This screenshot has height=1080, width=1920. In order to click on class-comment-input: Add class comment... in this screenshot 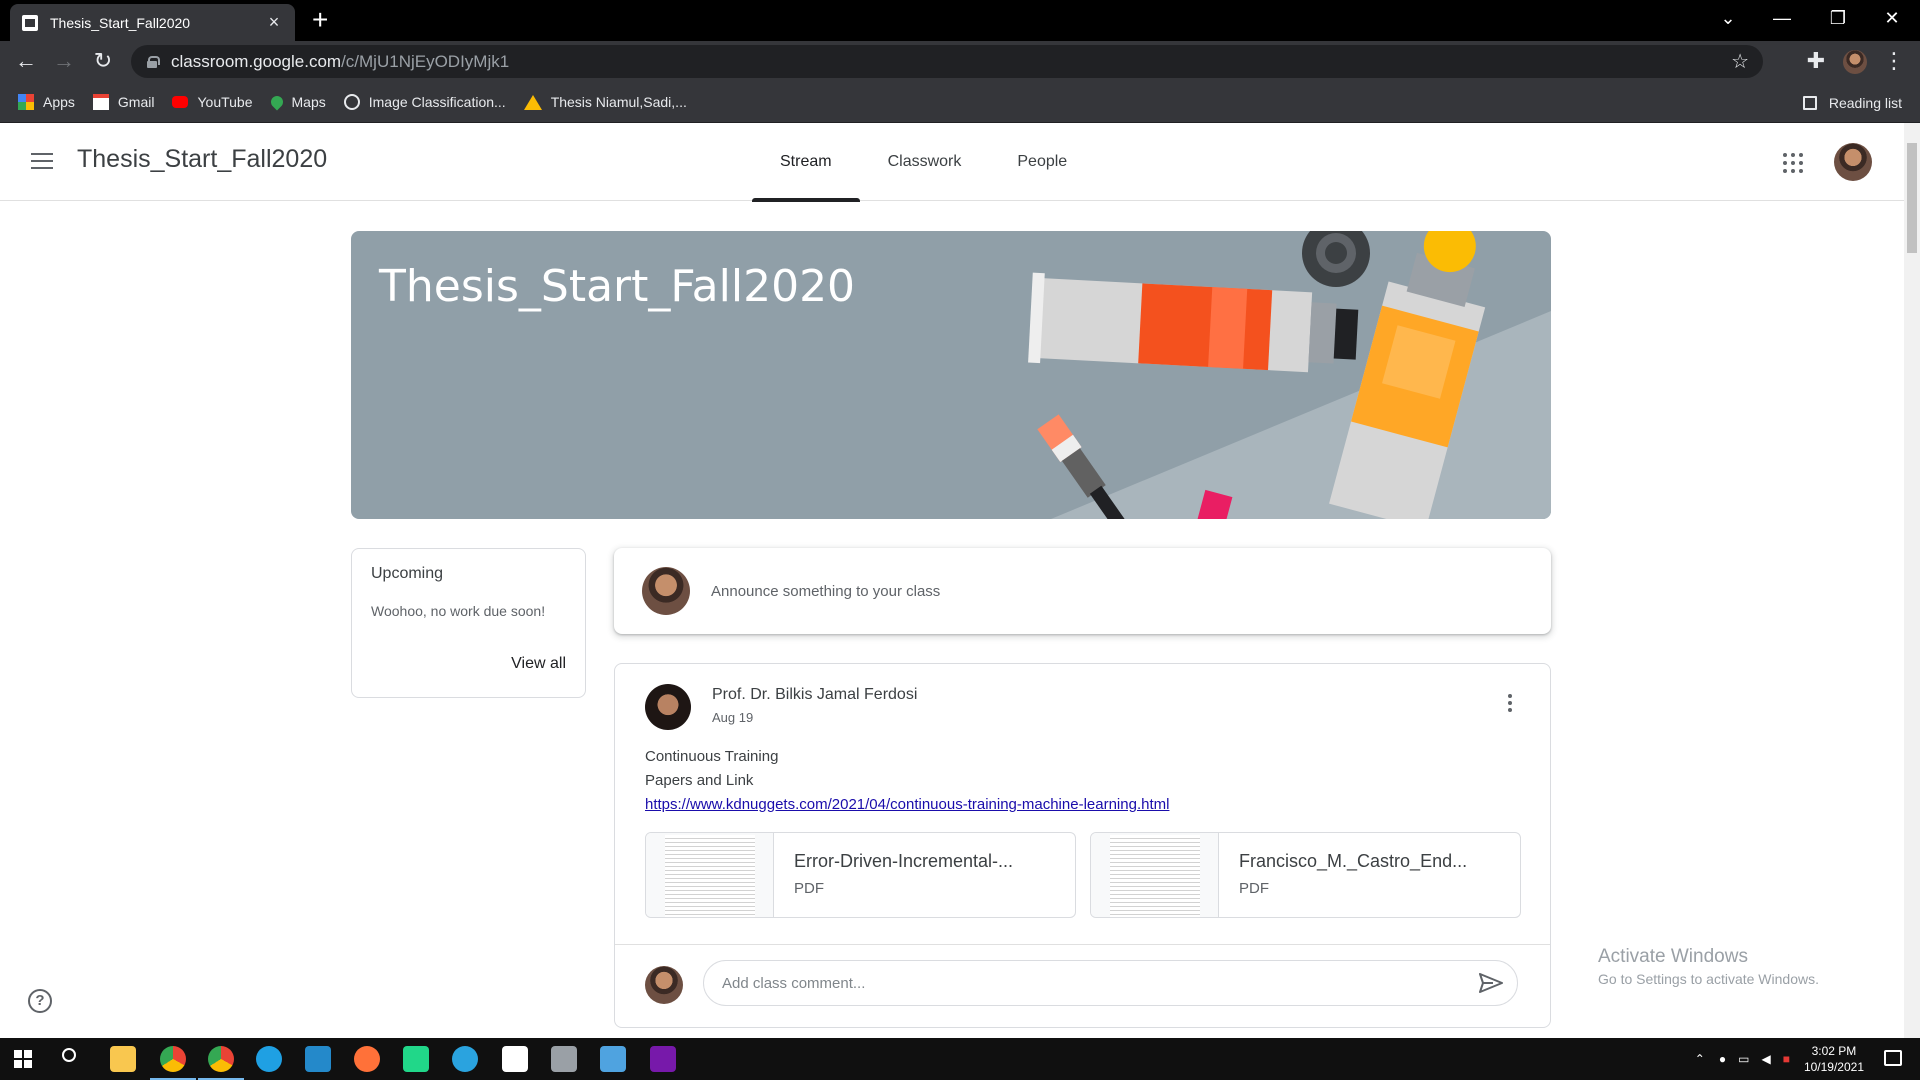, I will do `click(1110, 983)`.